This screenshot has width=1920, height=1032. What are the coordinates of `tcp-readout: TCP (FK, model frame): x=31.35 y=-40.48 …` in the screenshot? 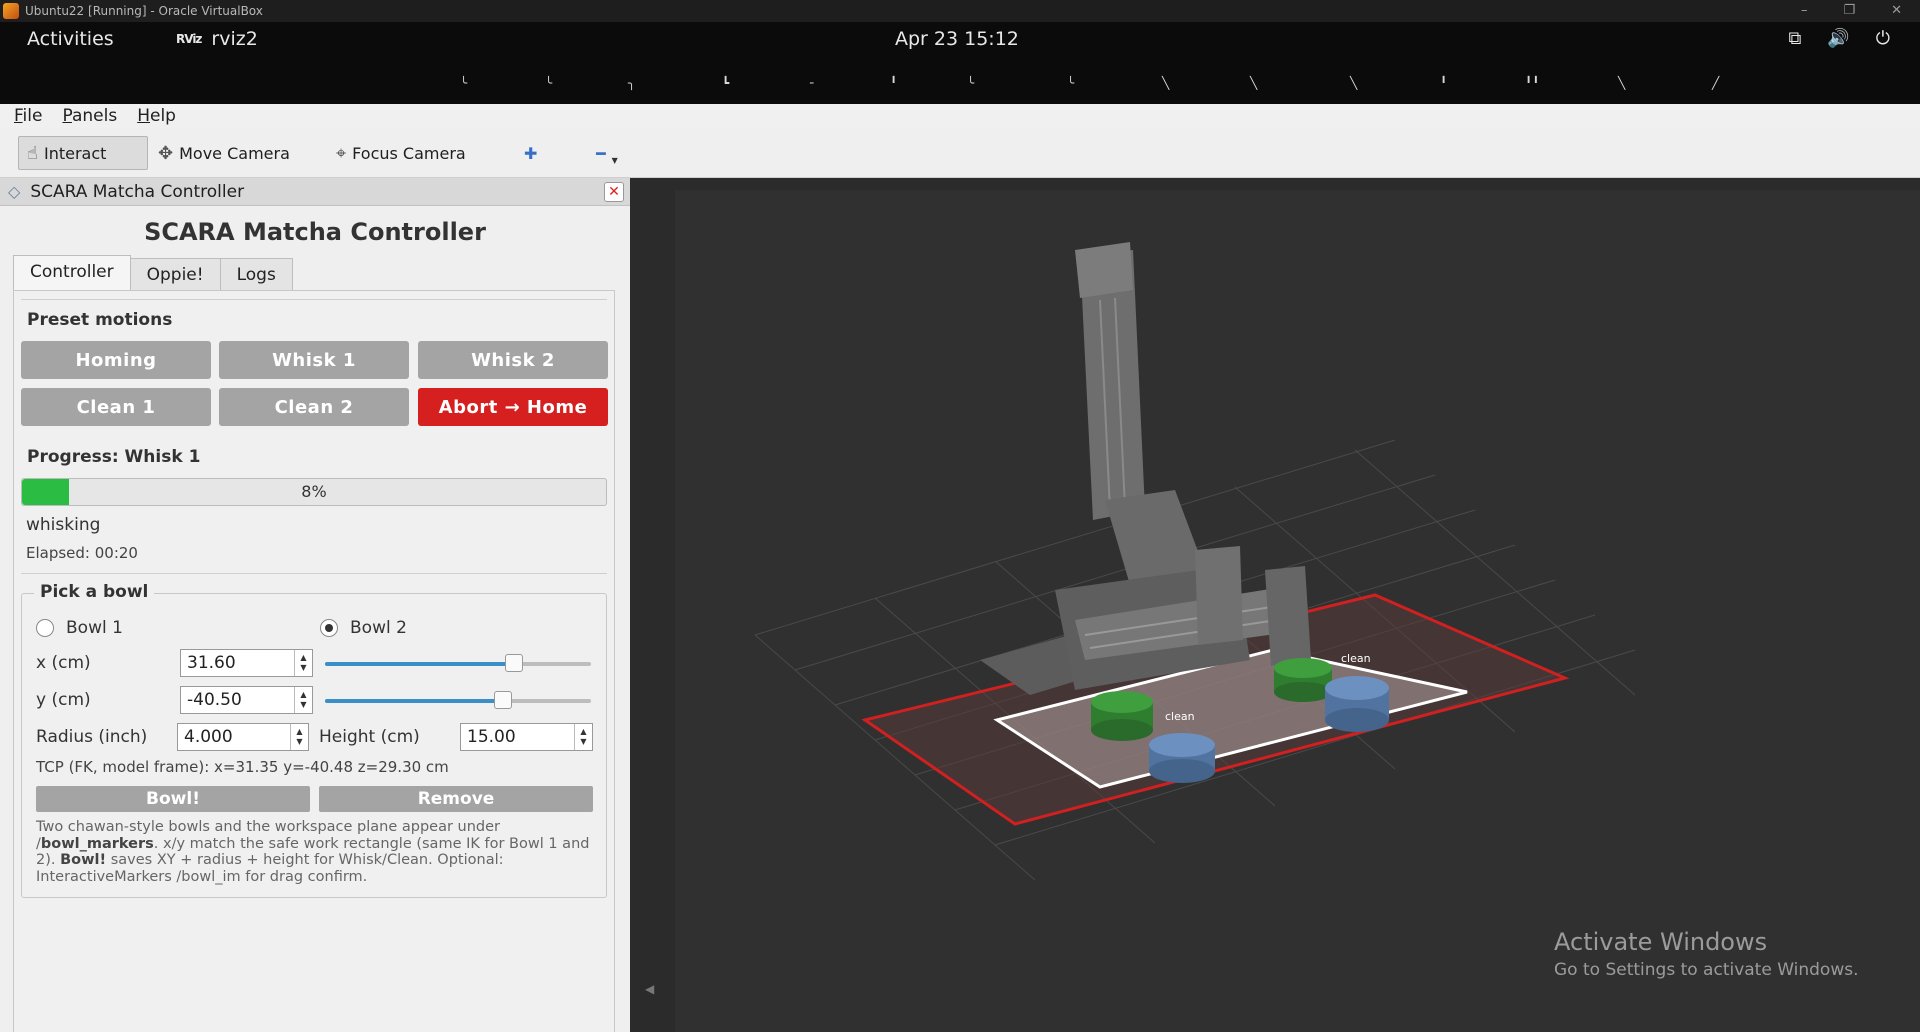 It's located at (242, 767).